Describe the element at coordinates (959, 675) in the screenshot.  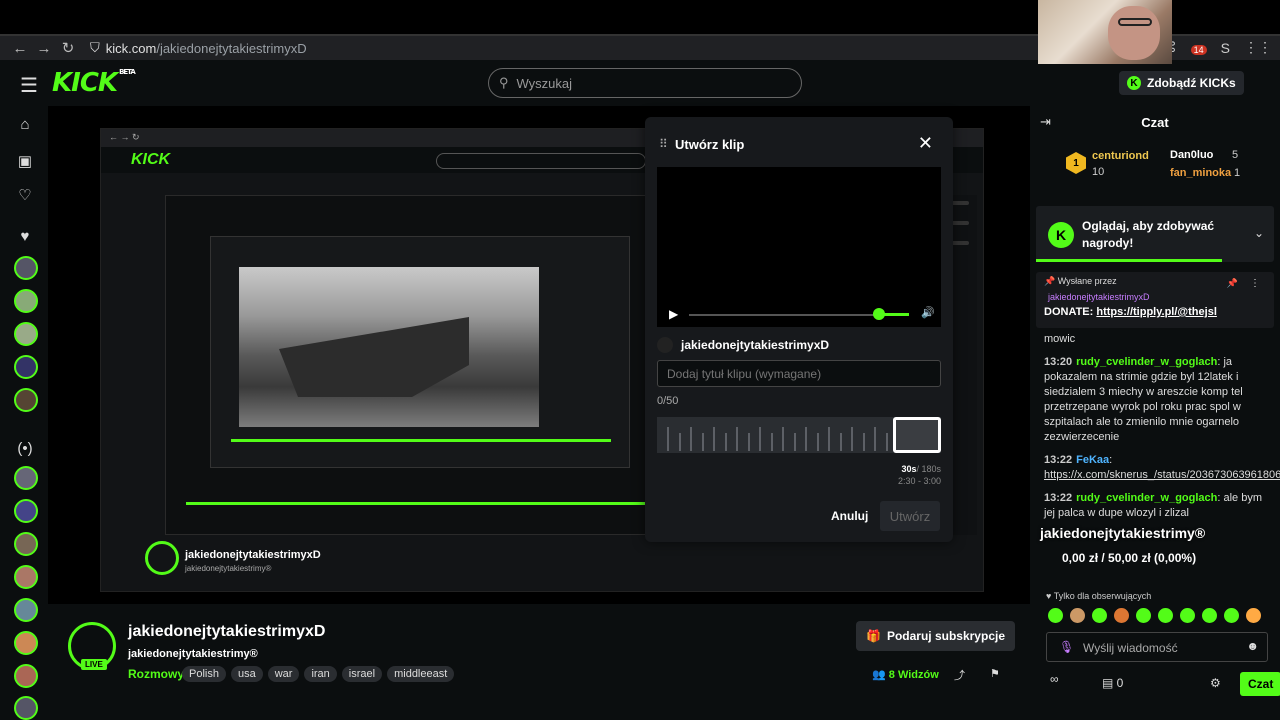
I see `share-icon: ⤴` at that location.